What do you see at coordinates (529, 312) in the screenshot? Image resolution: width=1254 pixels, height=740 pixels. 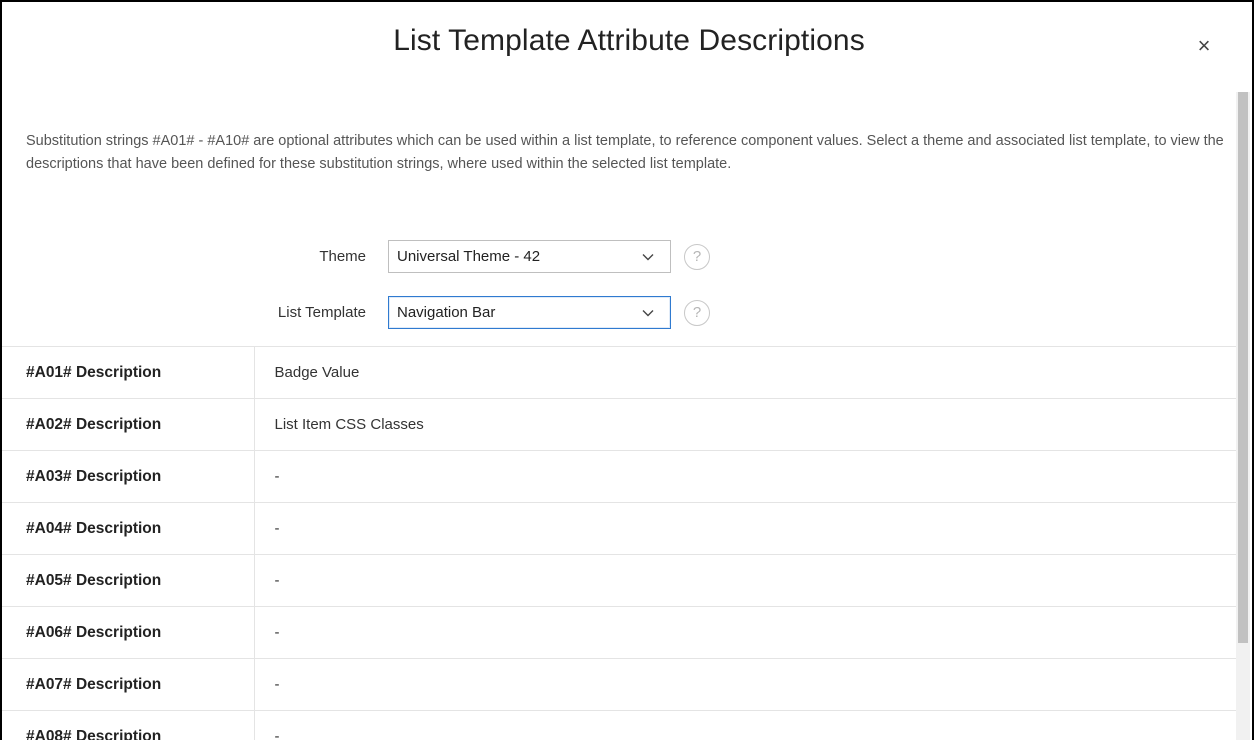 I see `list-template-select: Navigation Bar` at bounding box center [529, 312].